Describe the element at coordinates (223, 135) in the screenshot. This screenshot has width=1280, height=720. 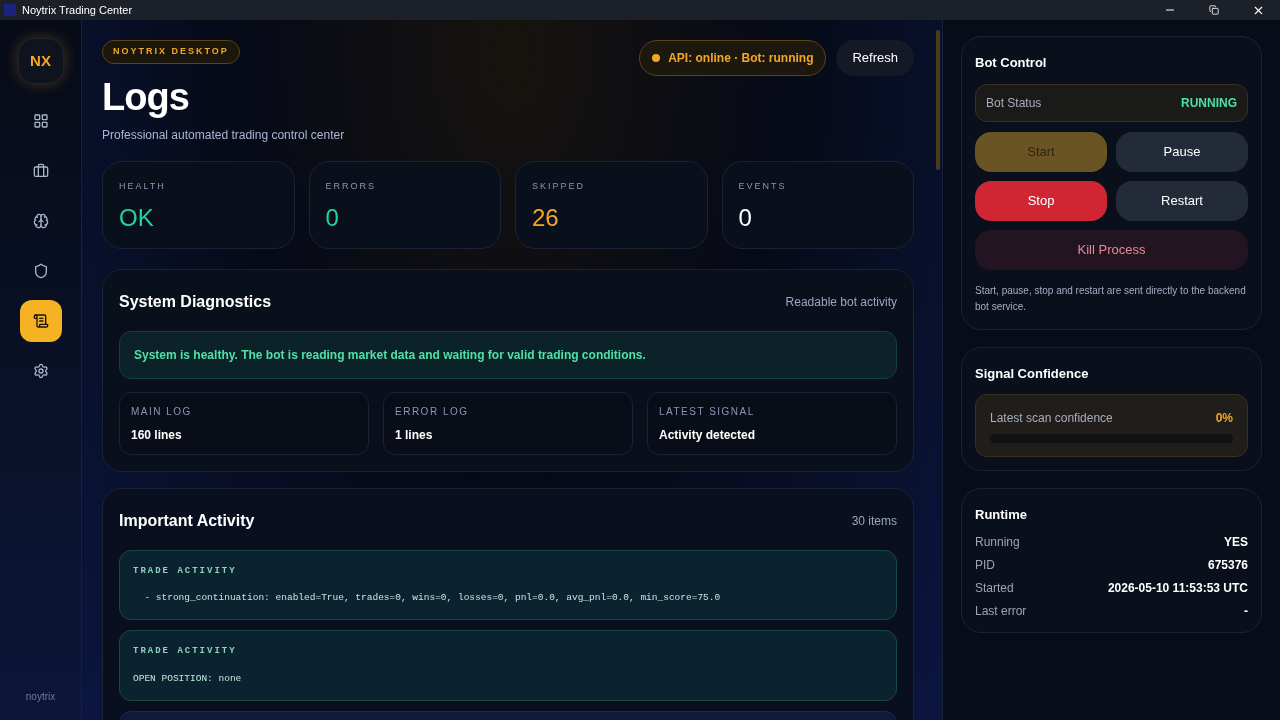
I see `page-subtitle: Professional automated trading control center` at that location.